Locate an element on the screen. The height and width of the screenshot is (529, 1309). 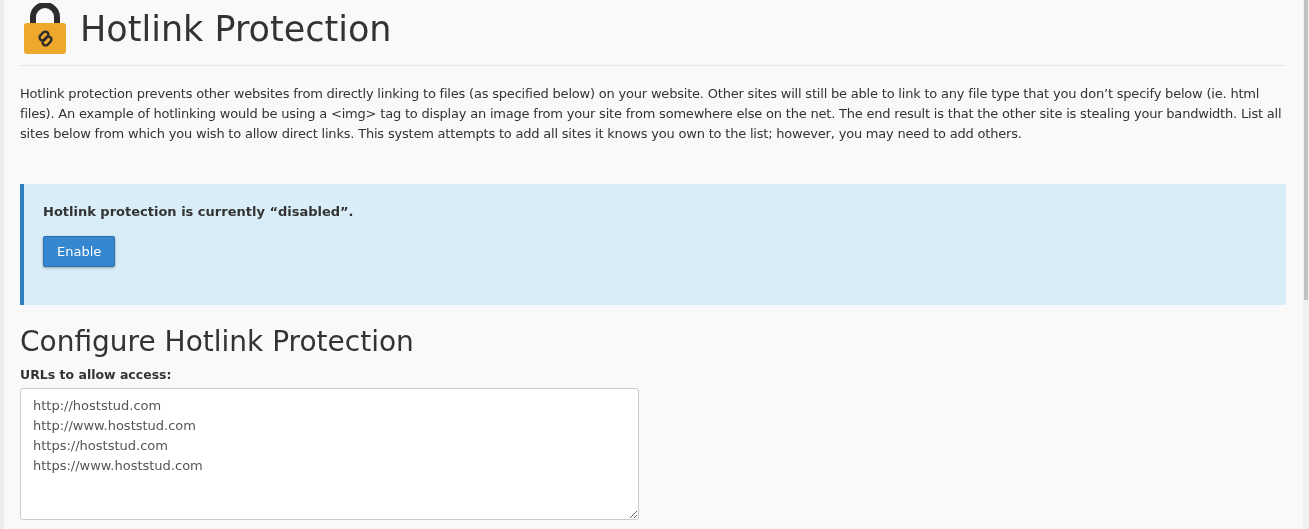
urls-label: URLs to allow access: is located at coordinates (96, 374).